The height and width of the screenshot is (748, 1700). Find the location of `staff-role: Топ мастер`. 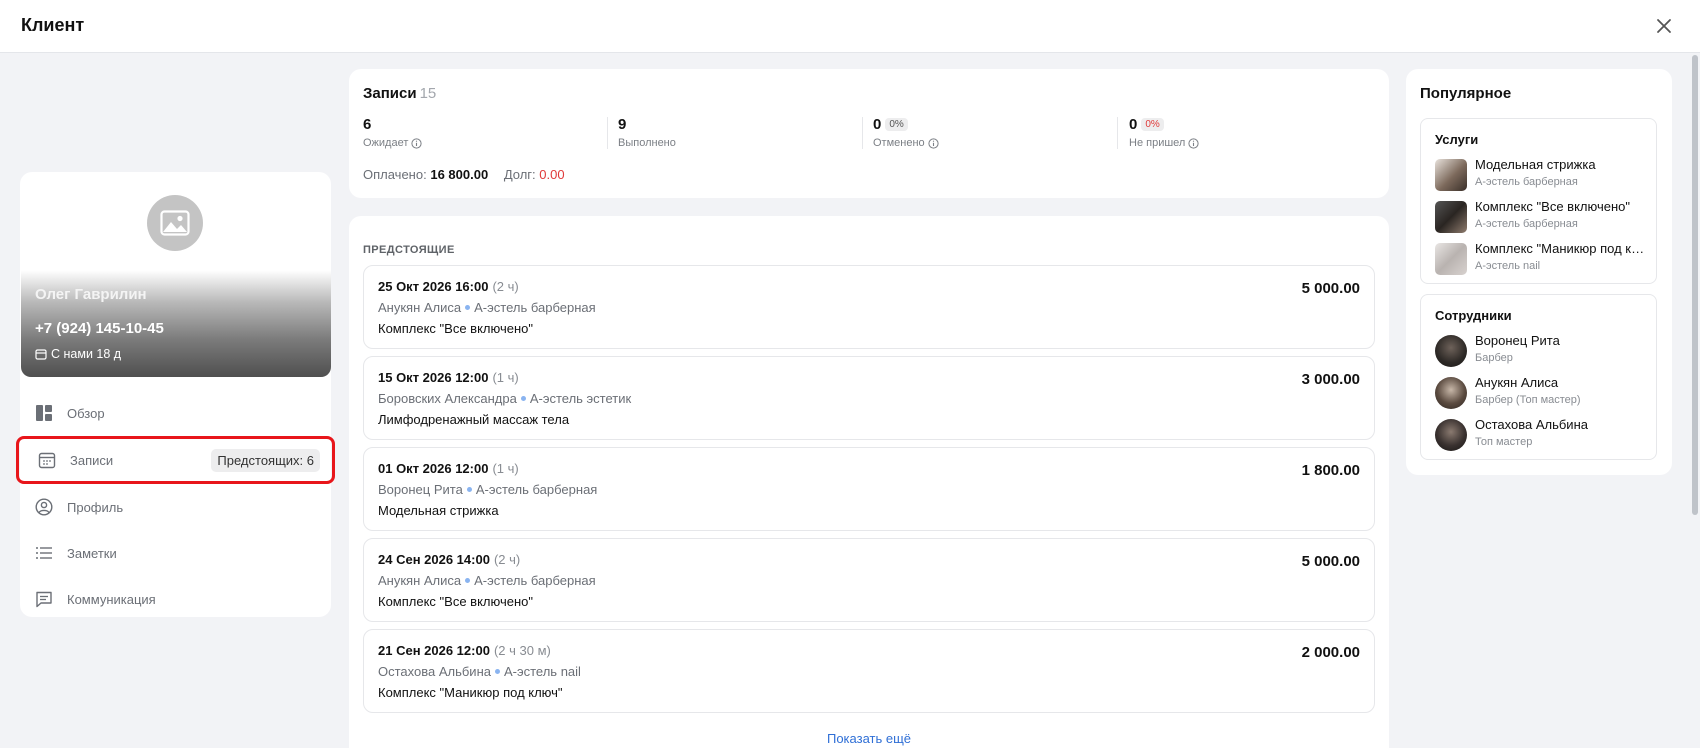

staff-role: Топ мастер is located at coordinates (1504, 442).